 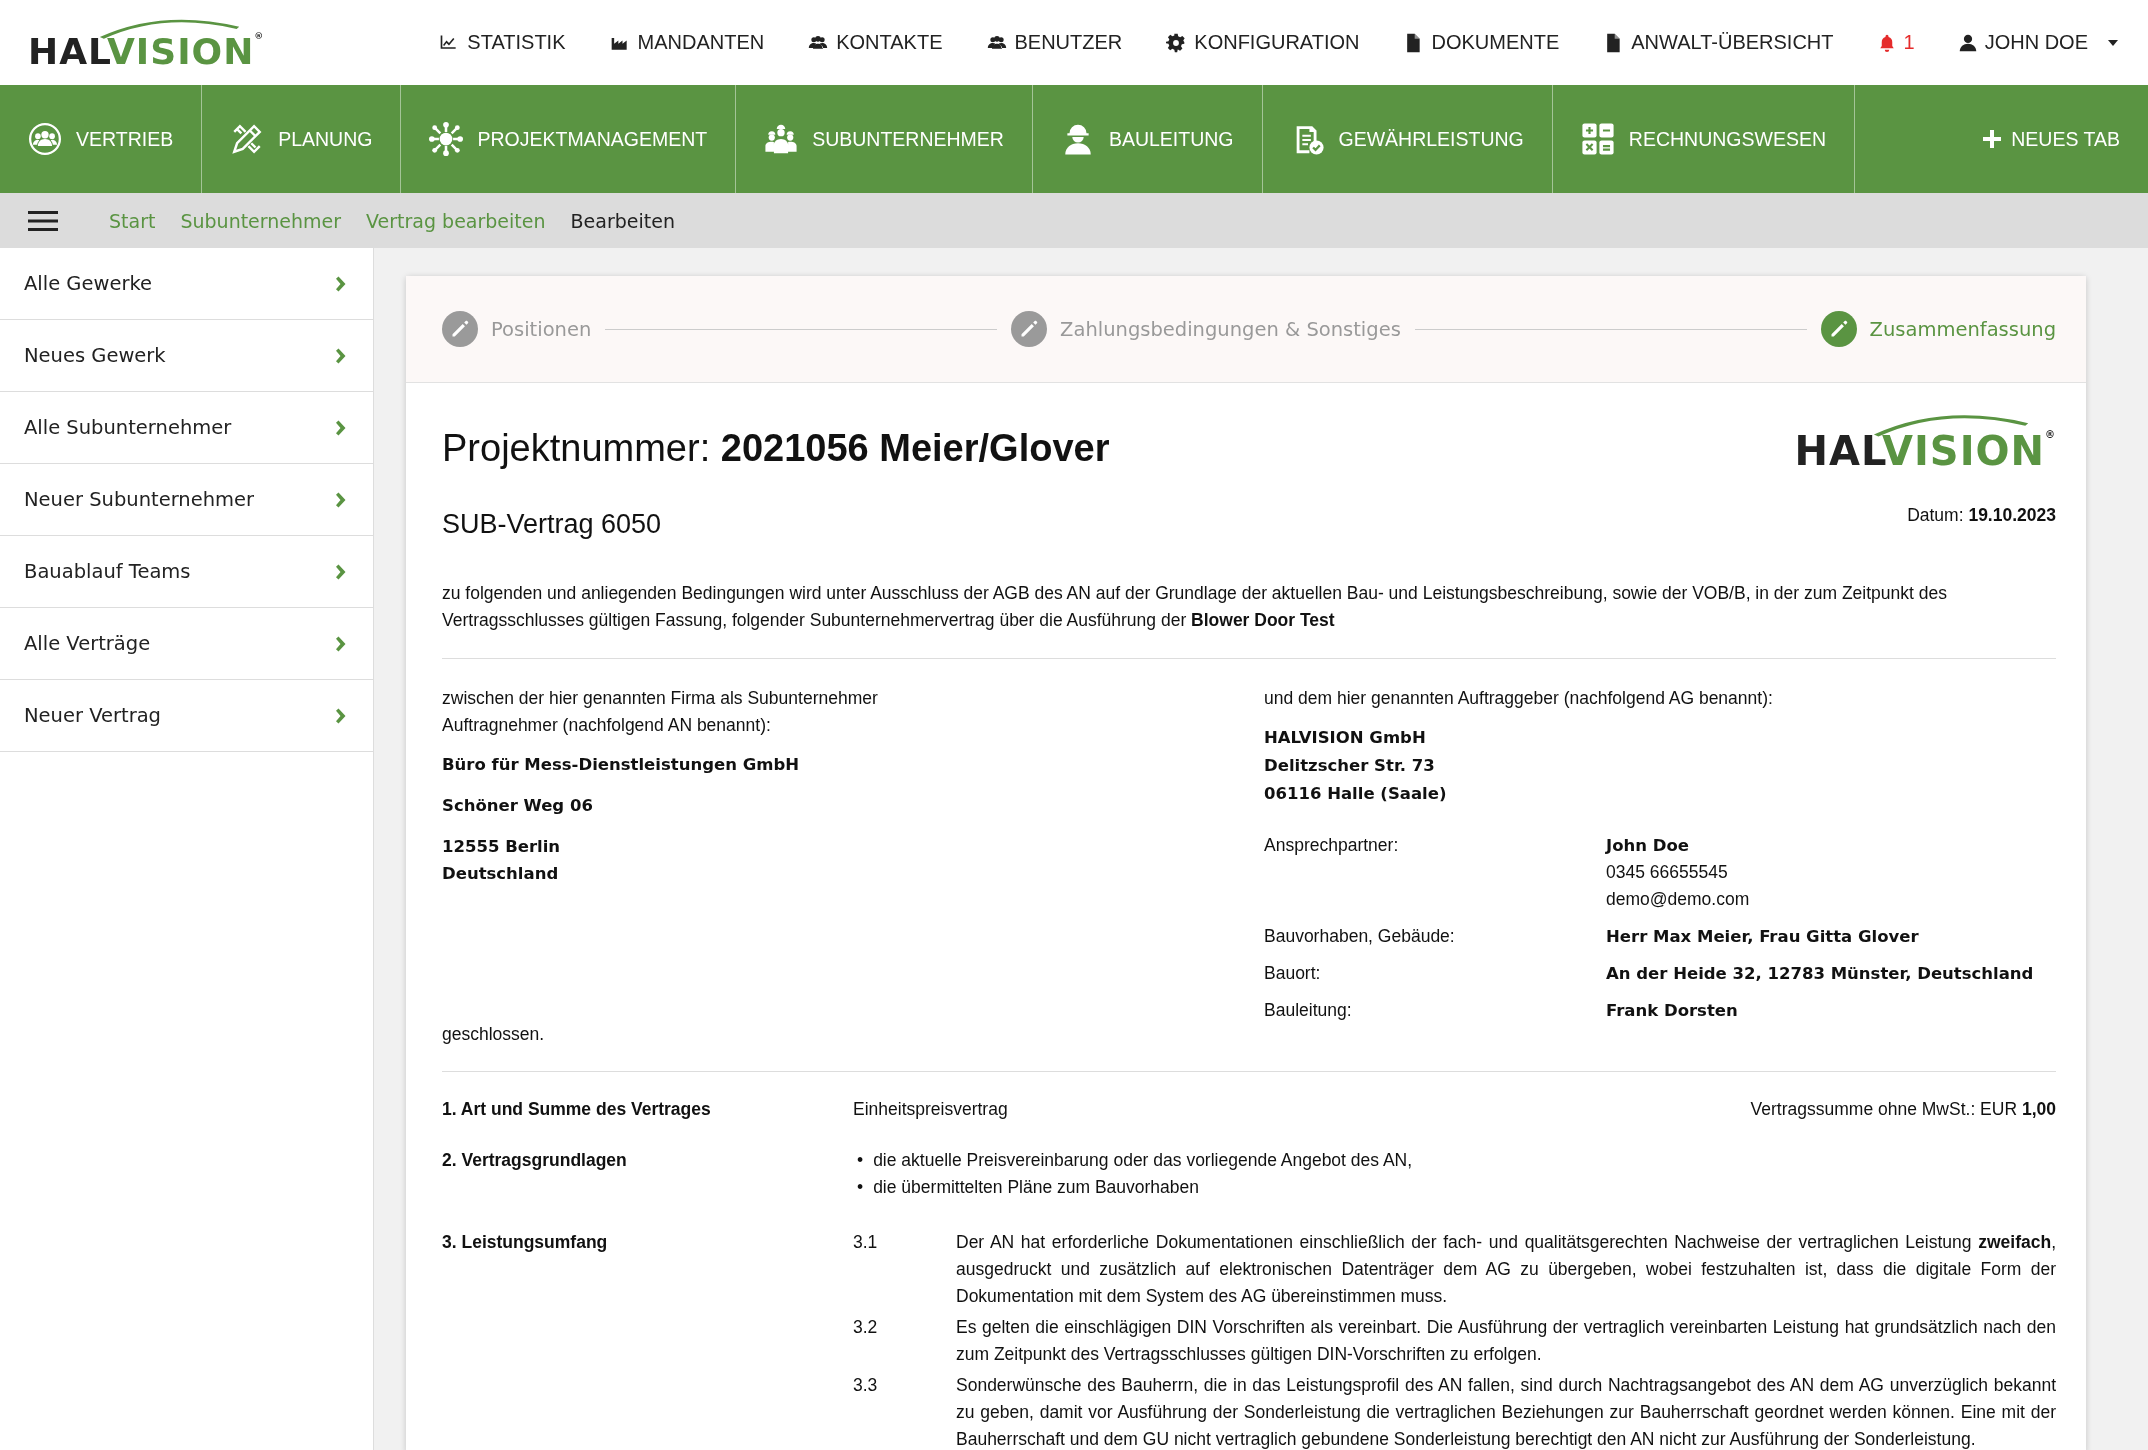 What do you see at coordinates (866, 1385) in the screenshot?
I see `clause-number: 3.3` at bounding box center [866, 1385].